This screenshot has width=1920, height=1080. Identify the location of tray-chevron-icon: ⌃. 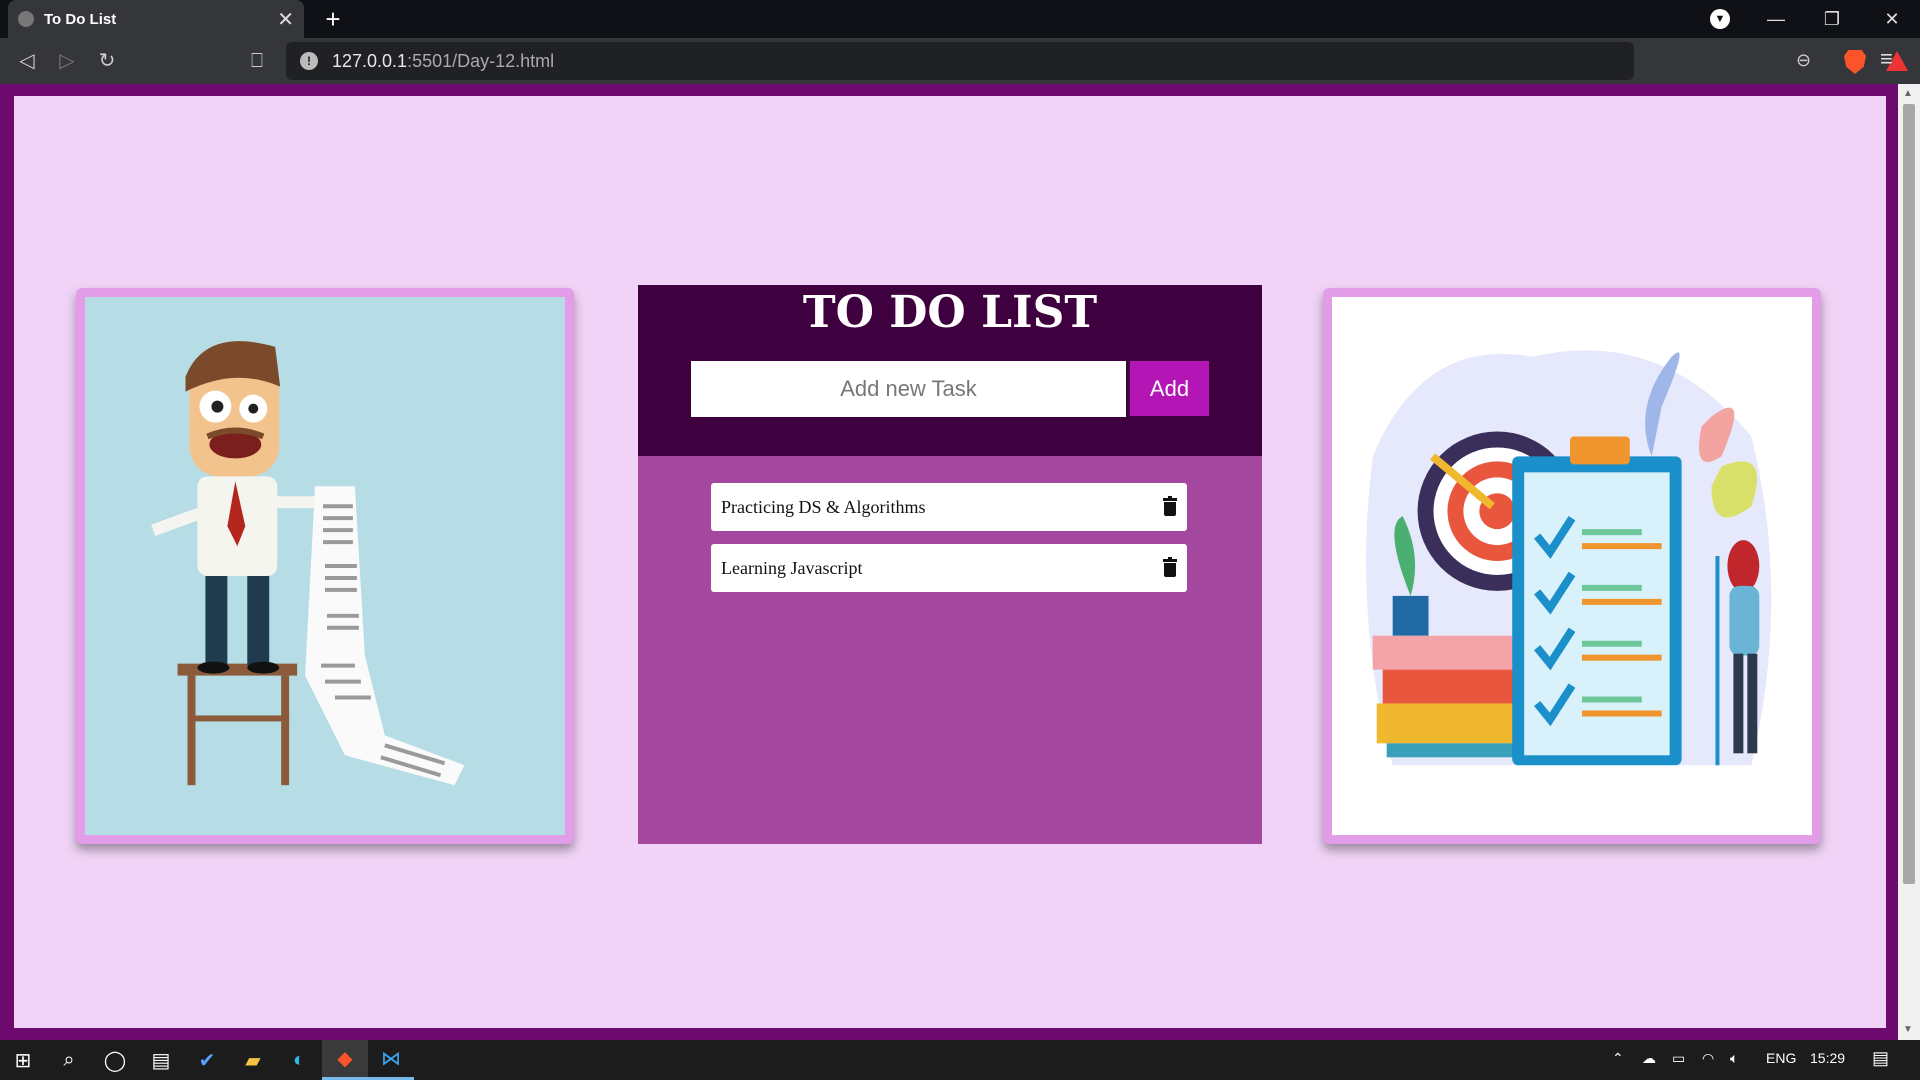
(1618, 1058).